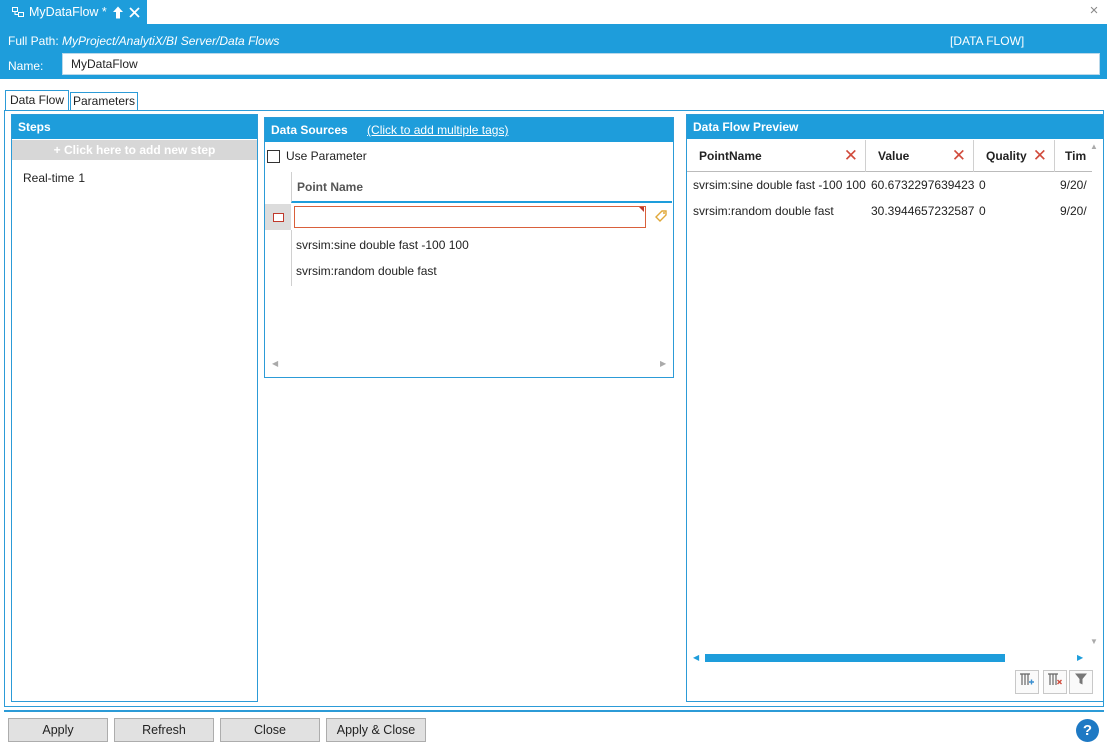  What do you see at coordinates (923, 211) in the screenshot?
I see `cell-value: 30.3944657232587` at bounding box center [923, 211].